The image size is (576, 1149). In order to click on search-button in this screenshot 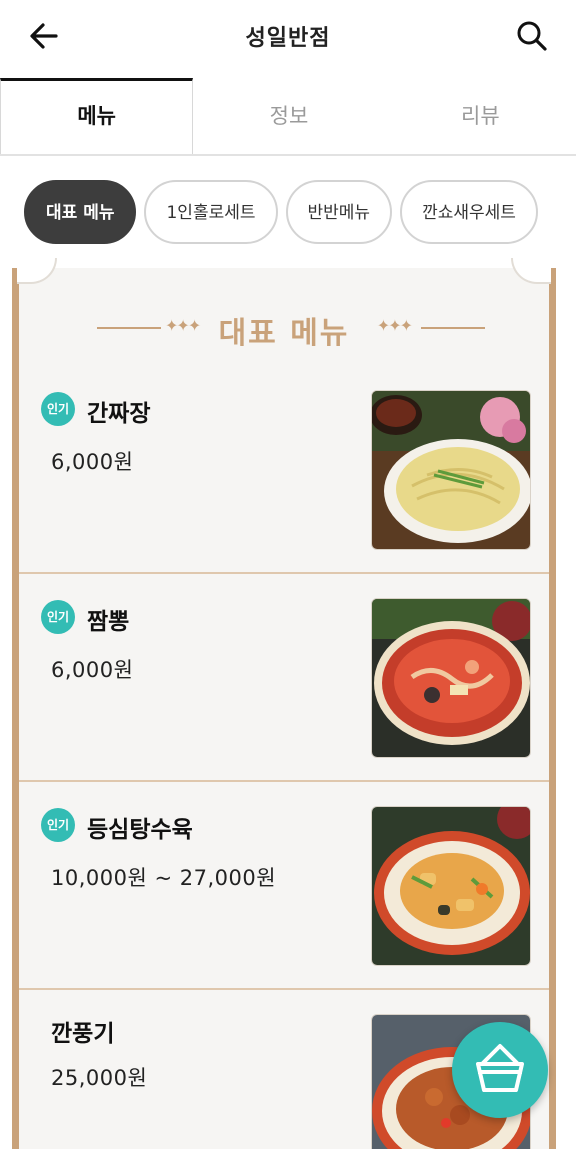, I will do `click(532, 36)`.